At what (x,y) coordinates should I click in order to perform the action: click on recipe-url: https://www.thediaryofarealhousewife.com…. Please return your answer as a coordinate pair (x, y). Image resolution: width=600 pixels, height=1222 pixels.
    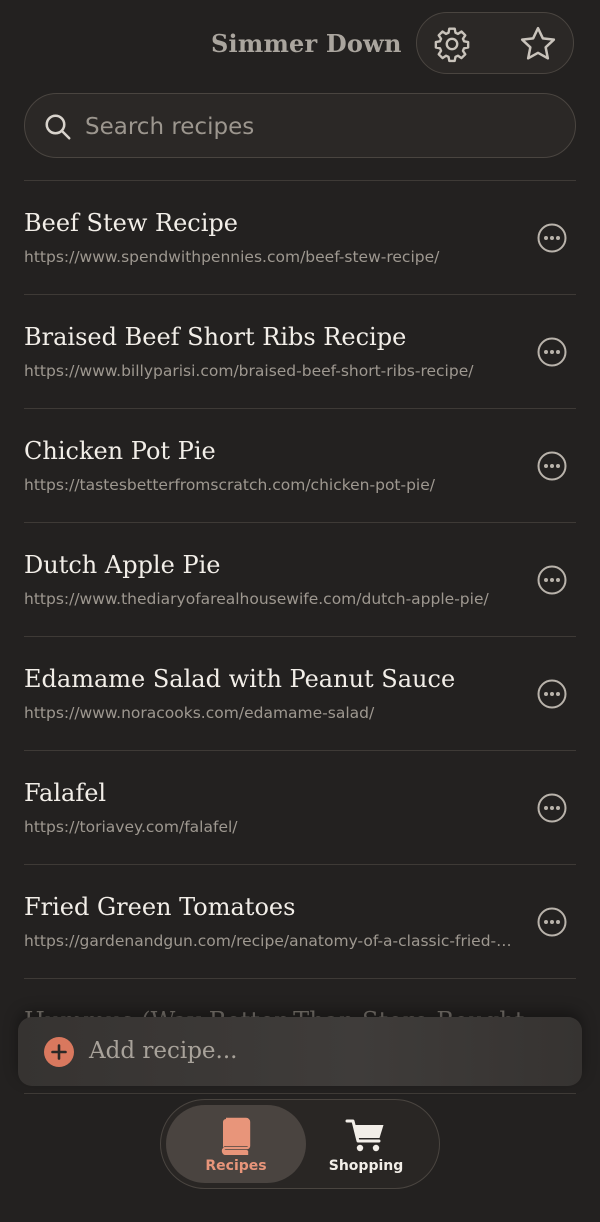
    Looking at the image, I should click on (256, 599).